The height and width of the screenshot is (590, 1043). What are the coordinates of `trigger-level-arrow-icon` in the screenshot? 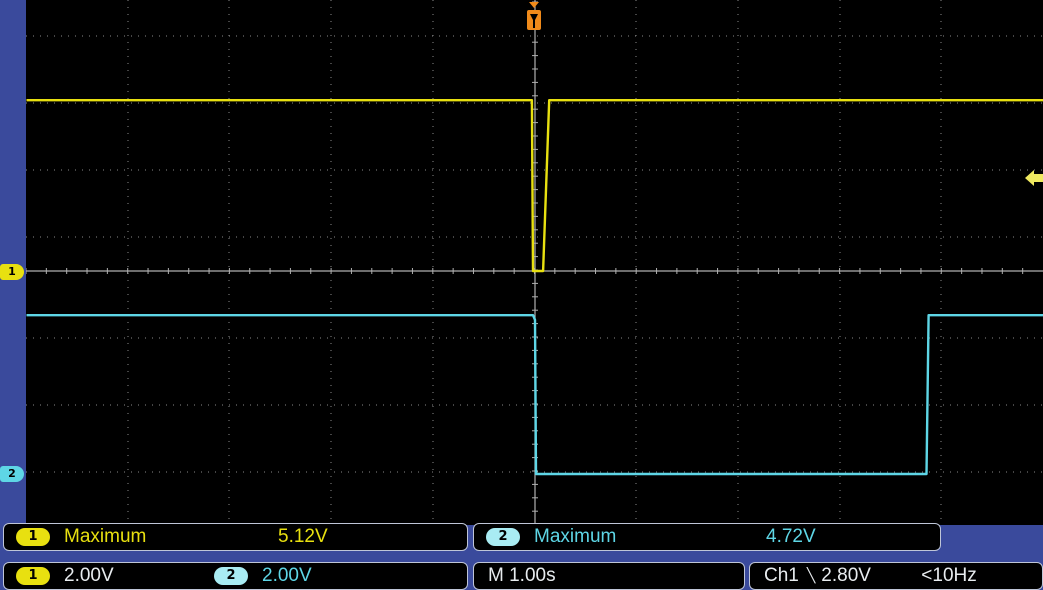 It's located at (1034, 178).